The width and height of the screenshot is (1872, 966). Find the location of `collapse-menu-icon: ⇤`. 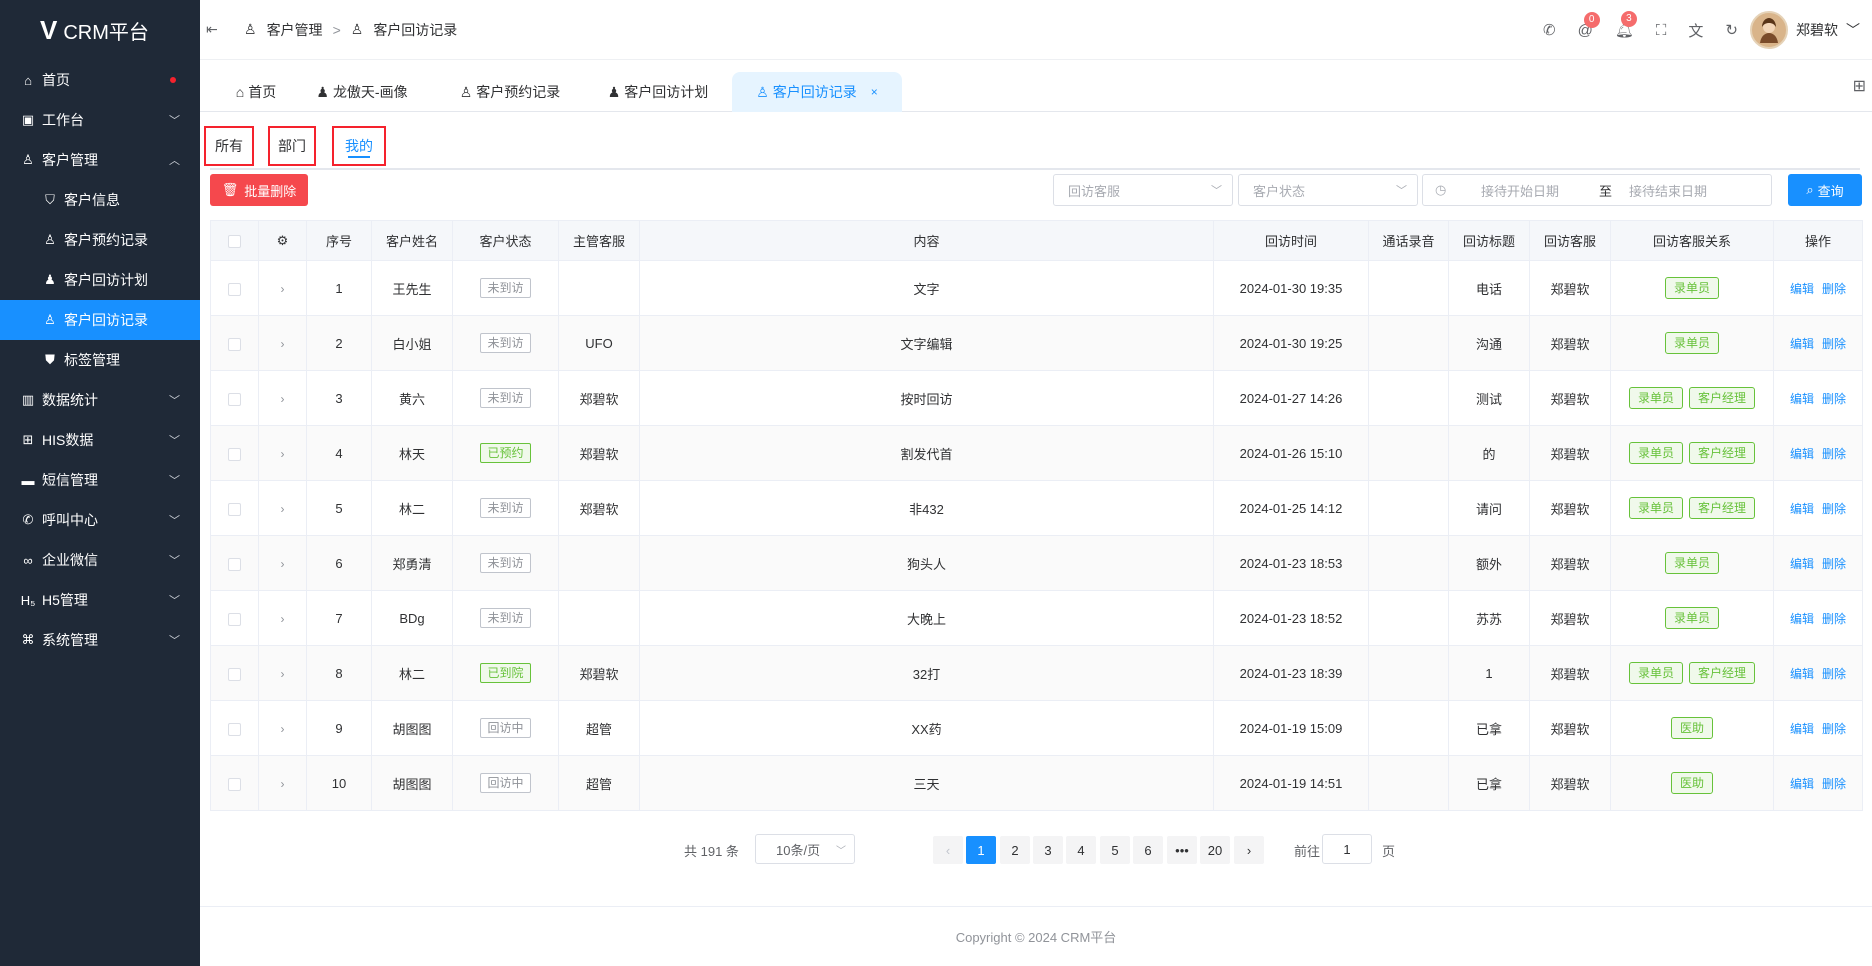

collapse-menu-icon: ⇤ is located at coordinates (216, 29).